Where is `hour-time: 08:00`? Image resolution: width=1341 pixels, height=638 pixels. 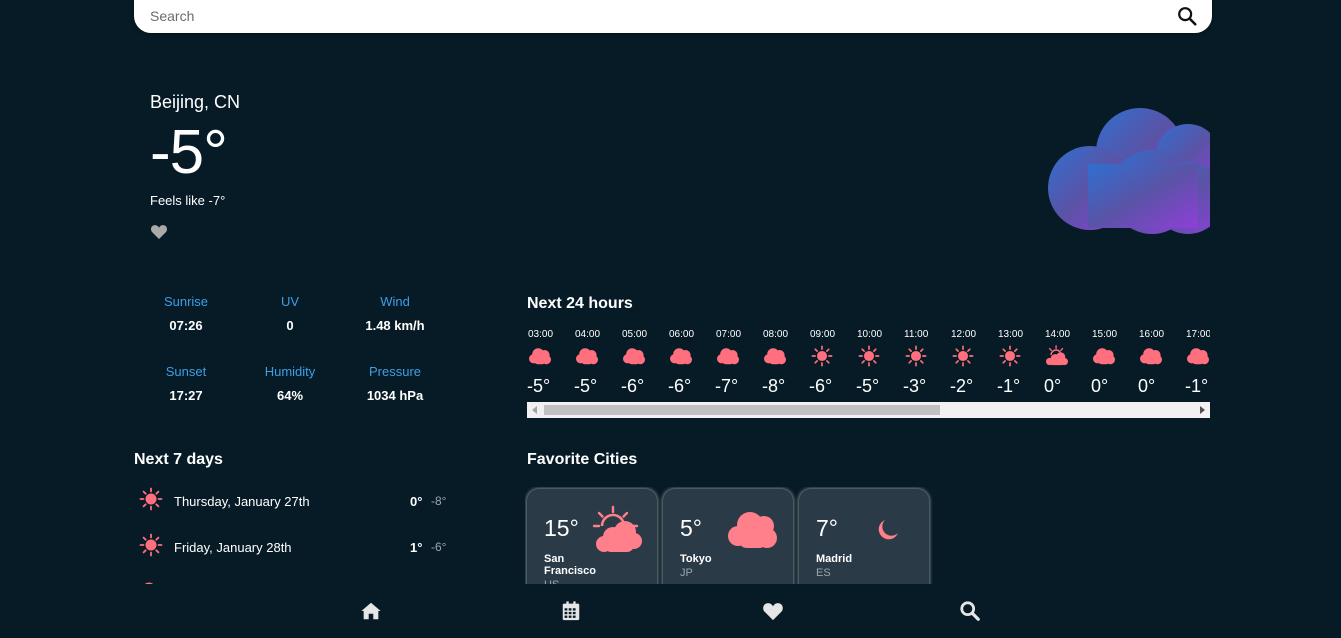
hour-time: 08:00 is located at coordinates (776, 334).